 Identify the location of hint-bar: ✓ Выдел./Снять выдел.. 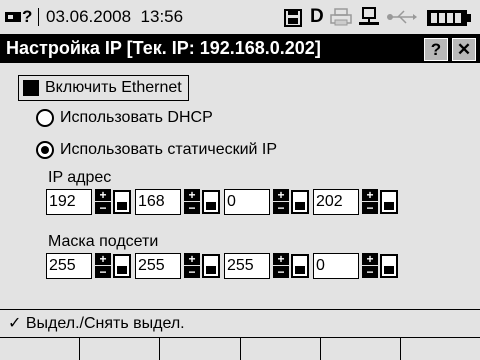
(240, 323).